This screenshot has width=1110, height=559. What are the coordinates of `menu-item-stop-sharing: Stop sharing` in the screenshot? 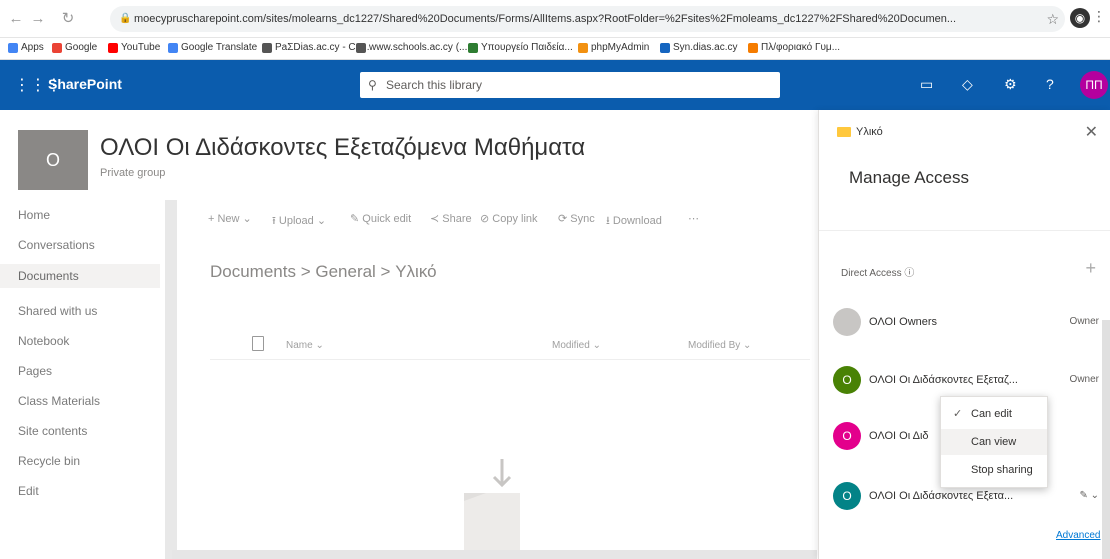 It's located at (994, 470).